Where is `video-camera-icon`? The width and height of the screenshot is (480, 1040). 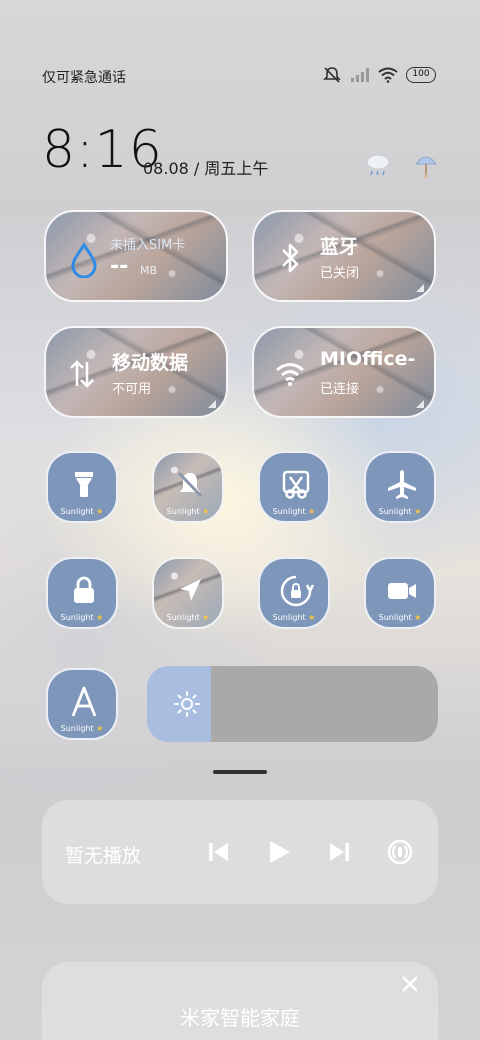
video-camera-icon is located at coordinates (402, 591).